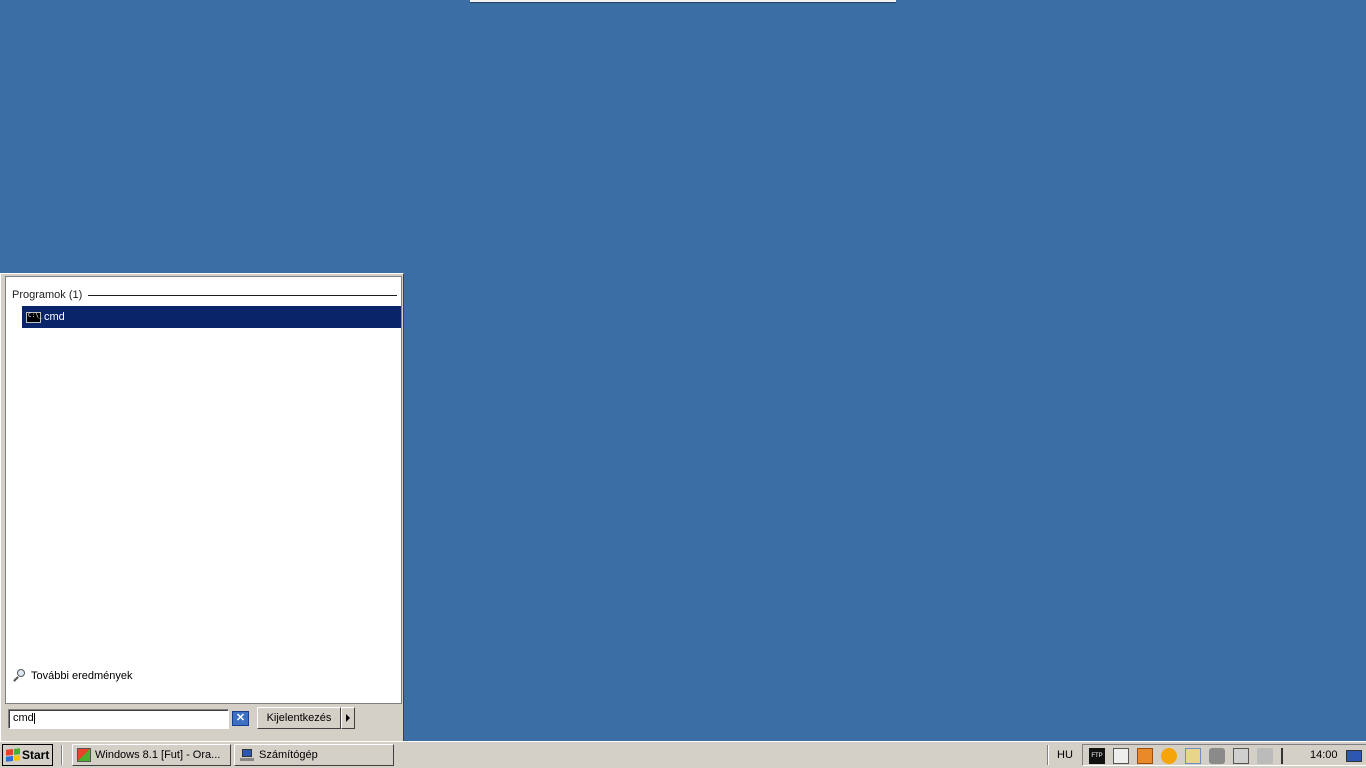 Image resolution: width=1366 pixels, height=768 pixels. Describe the element at coordinates (1289, 756) in the screenshot. I see `action-center-flag-icon` at that location.